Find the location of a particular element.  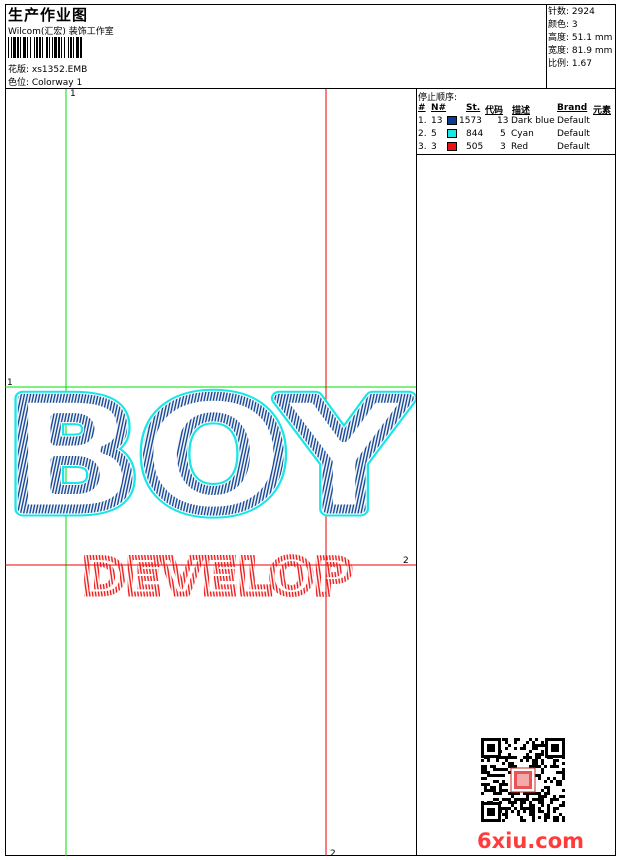

col-header-description: 描述 is located at coordinates (521, 111).